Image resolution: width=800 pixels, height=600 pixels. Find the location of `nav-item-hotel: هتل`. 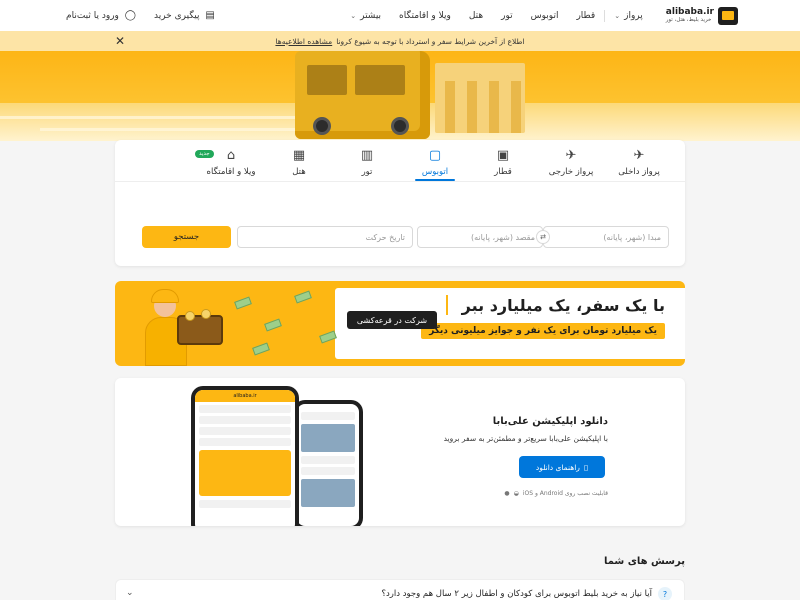

nav-item-hotel: هتل is located at coordinates (476, 16).